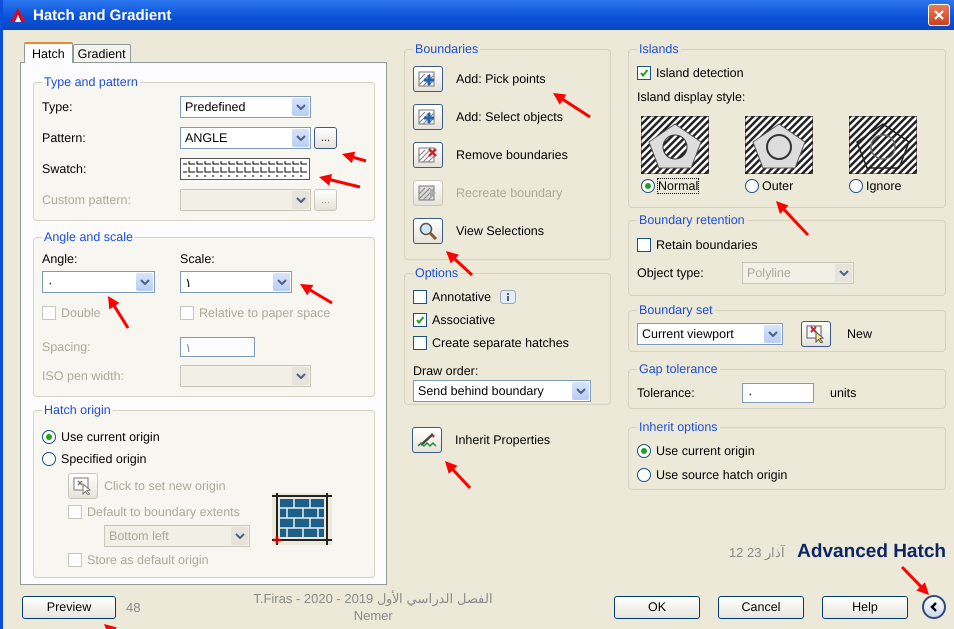 The height and width of the screenshot is (629, 954). What do you see at coordinates (102, 15) in the screenshot?
I see `window-title: Hatch and Gradient` at bounding box center [102, 15].